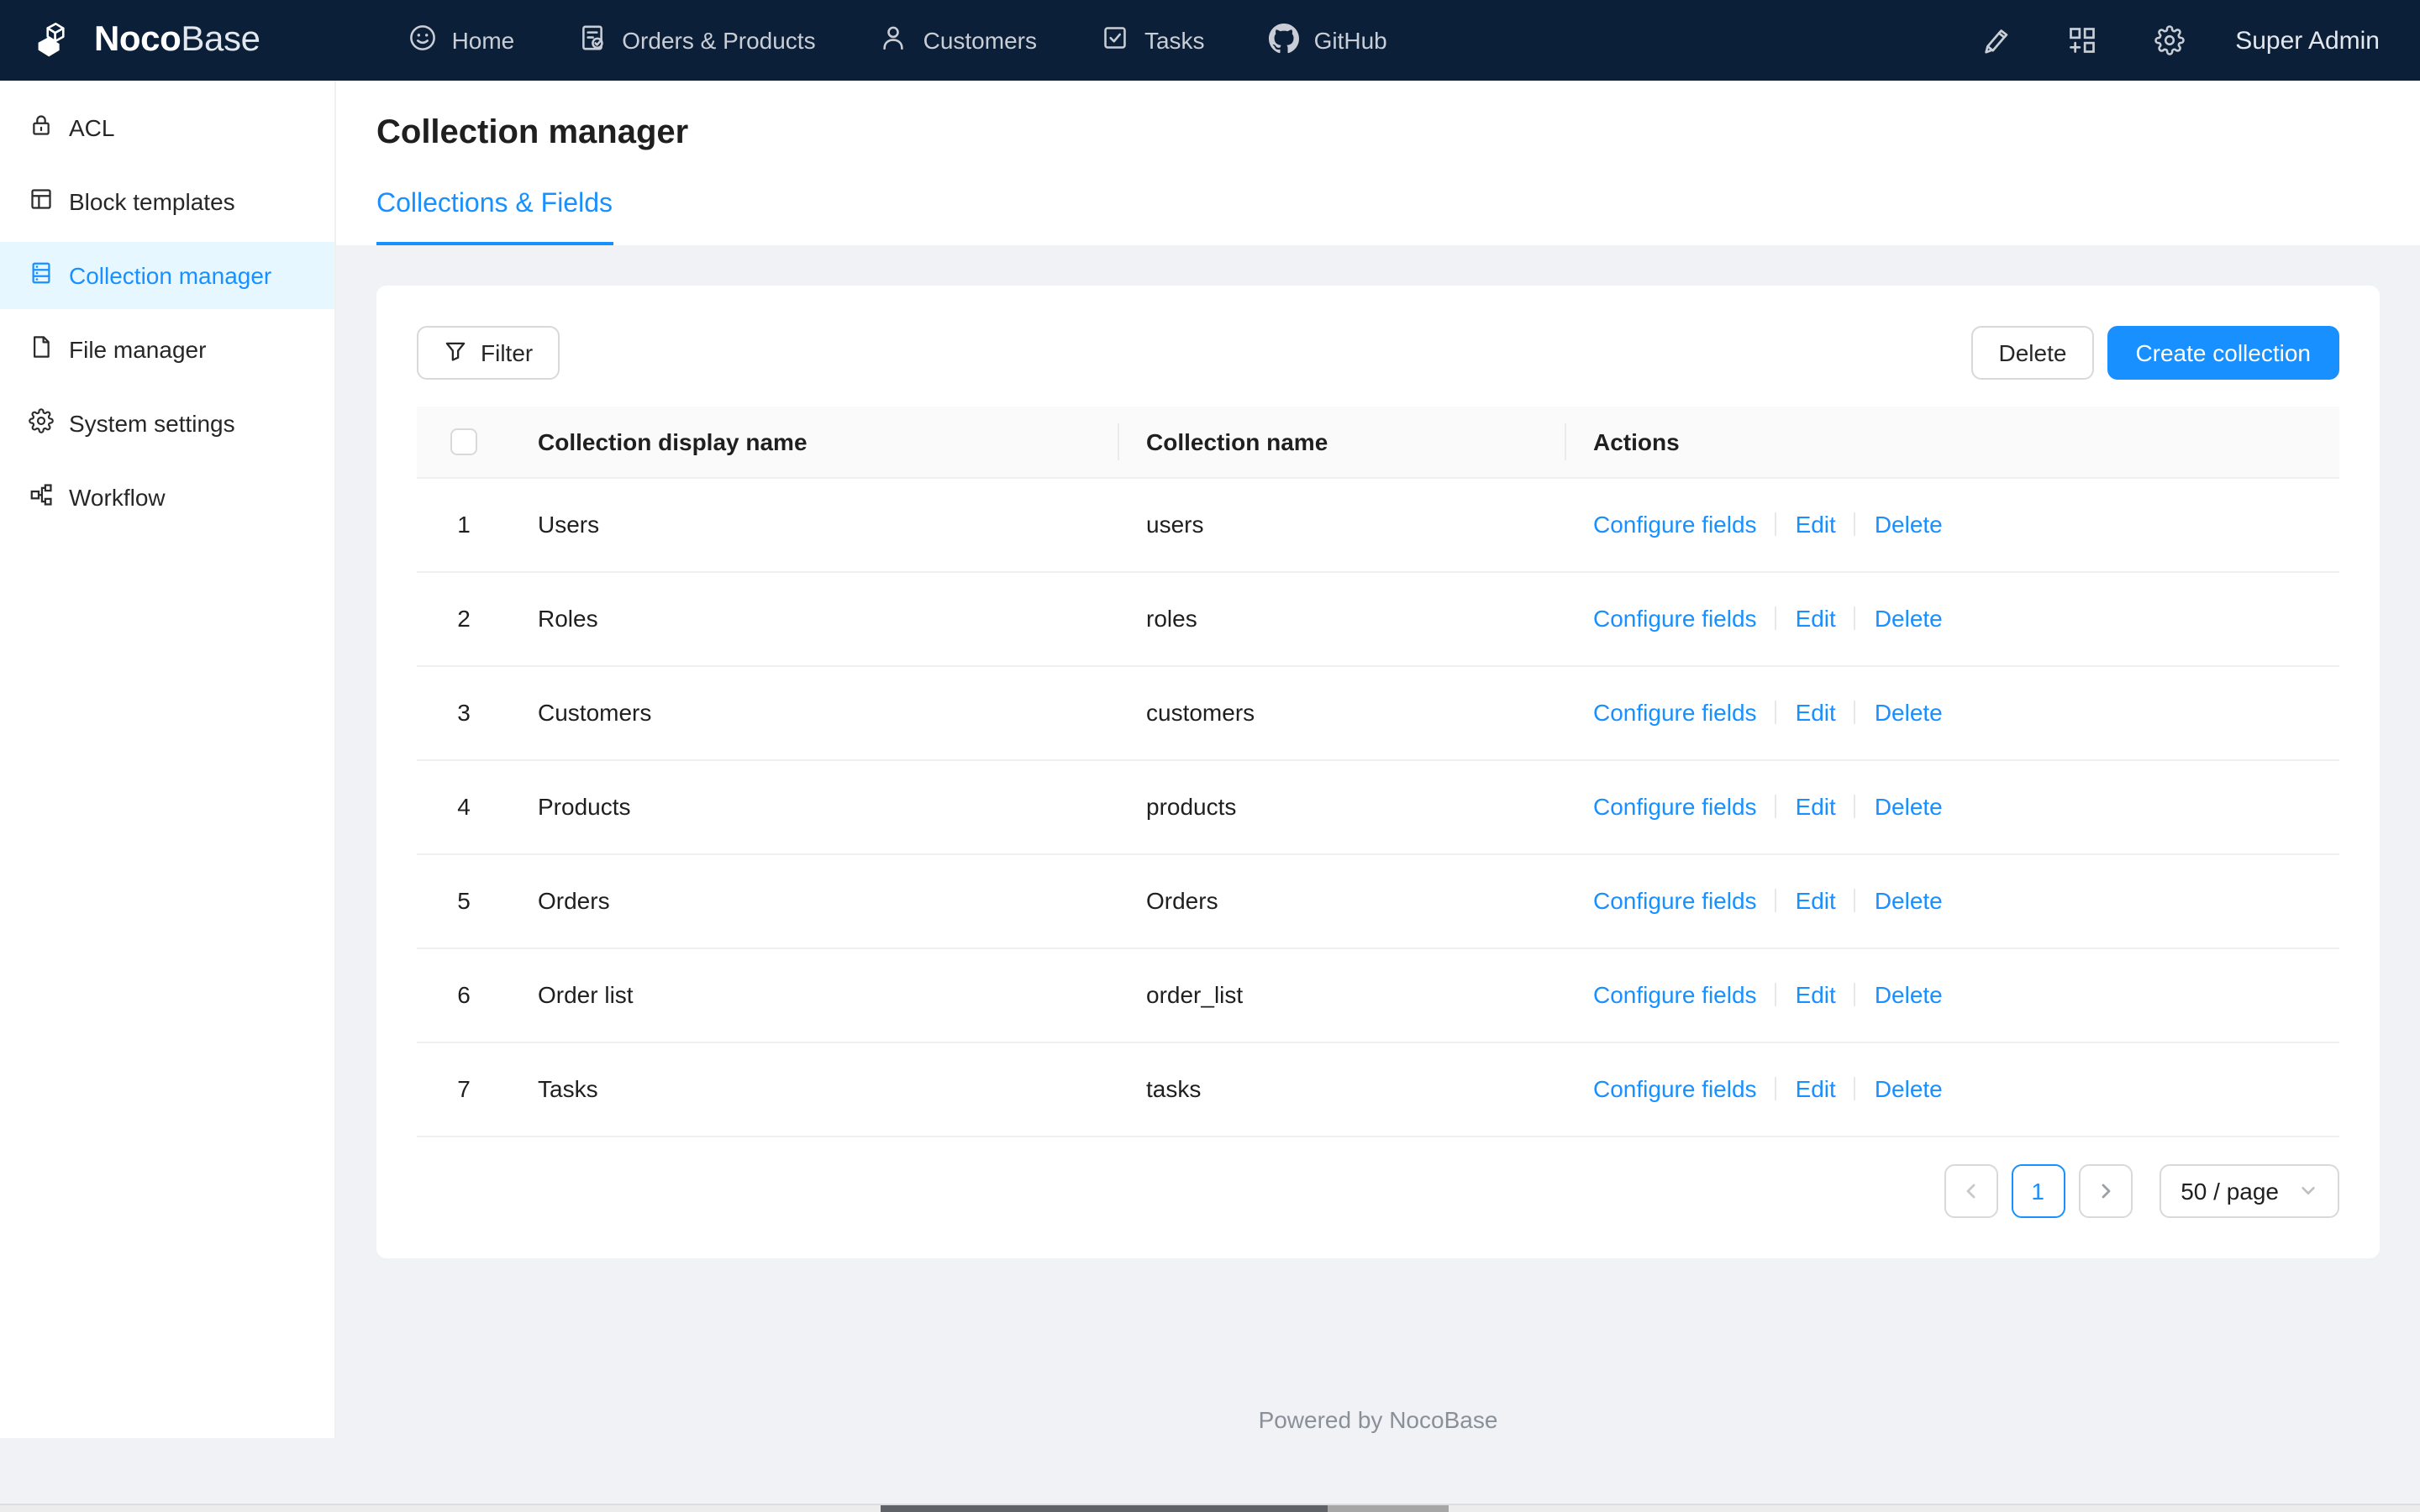  Describe the element at coordinates (41, 201) in the screenshot. I see `layout-icon` at that location.